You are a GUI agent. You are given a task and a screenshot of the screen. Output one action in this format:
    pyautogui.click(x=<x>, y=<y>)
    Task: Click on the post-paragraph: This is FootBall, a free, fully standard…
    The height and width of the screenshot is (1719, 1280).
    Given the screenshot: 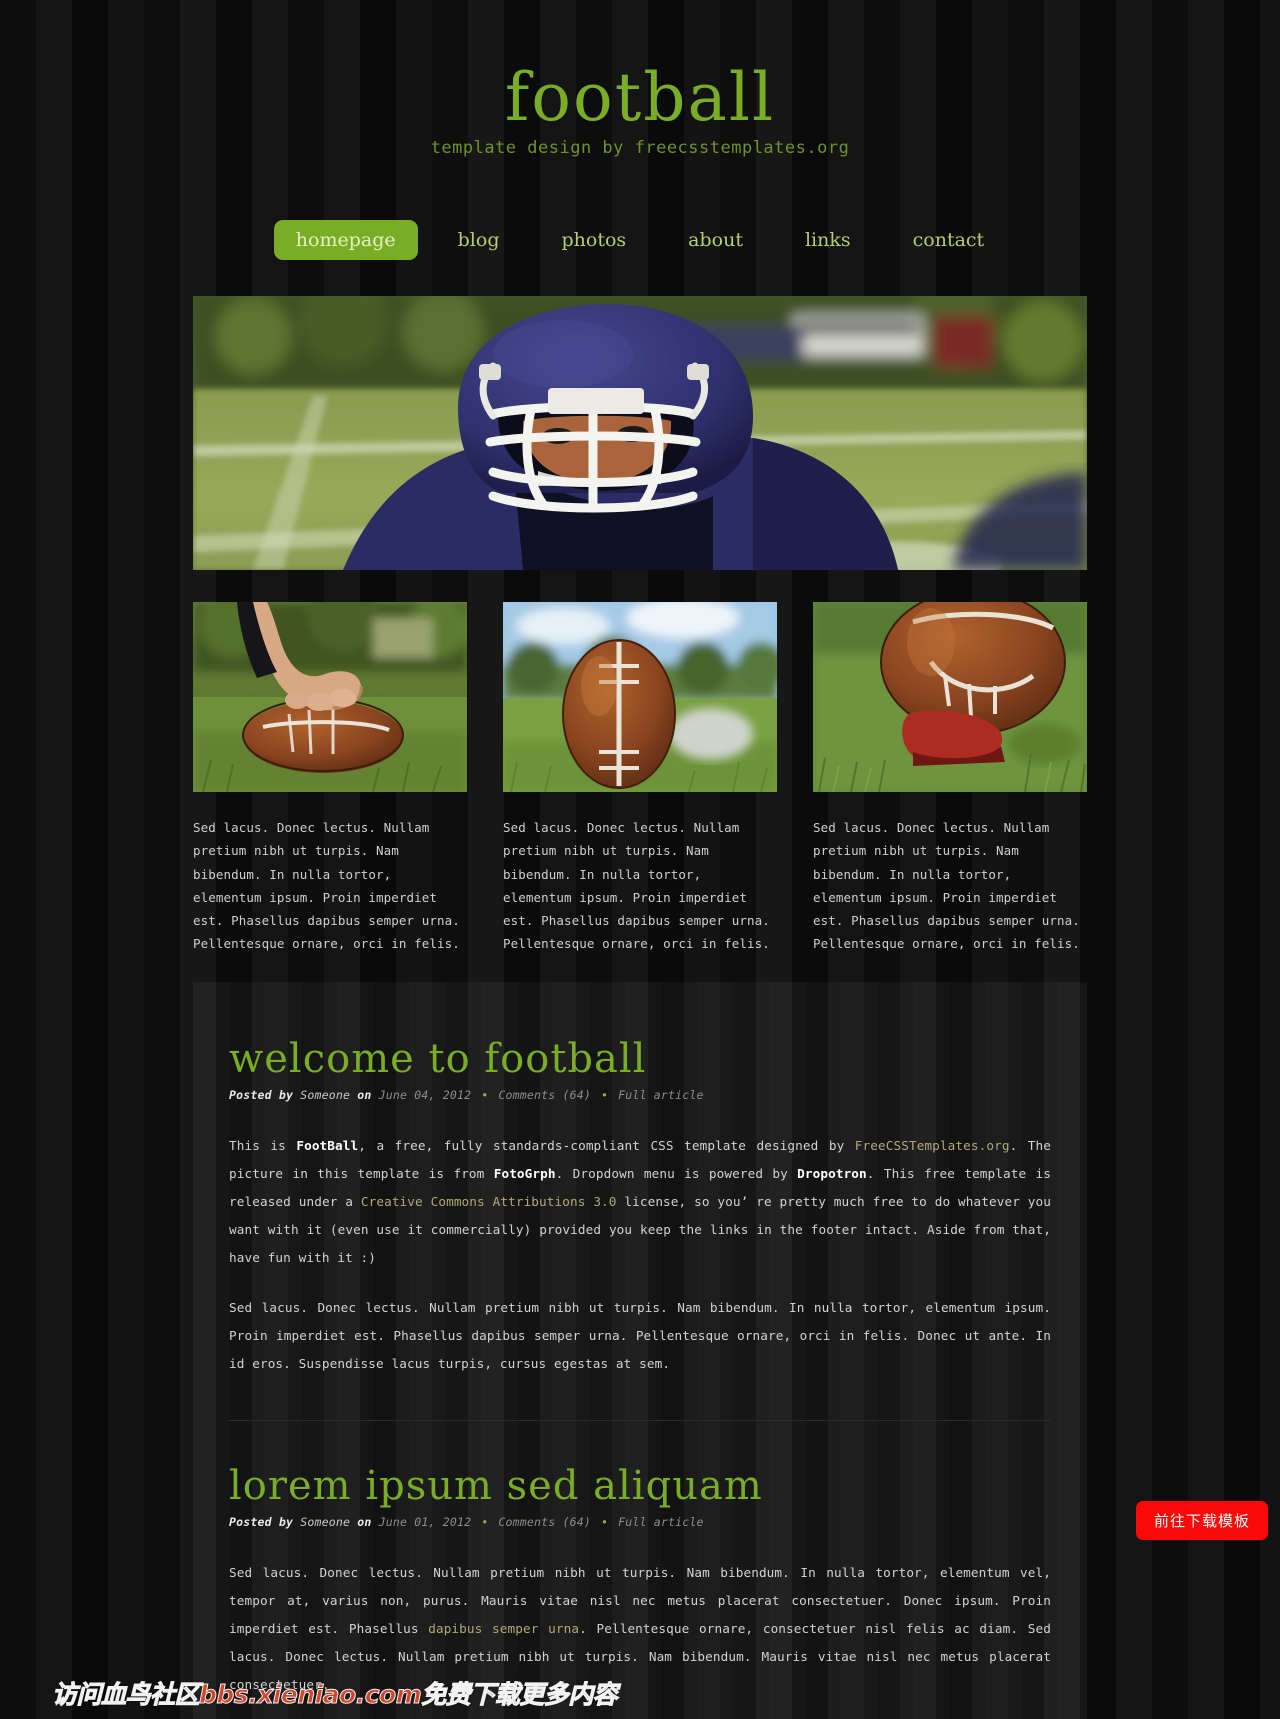 What is the action you would take?
    pyautogui.click(x=640, y=1202)
    